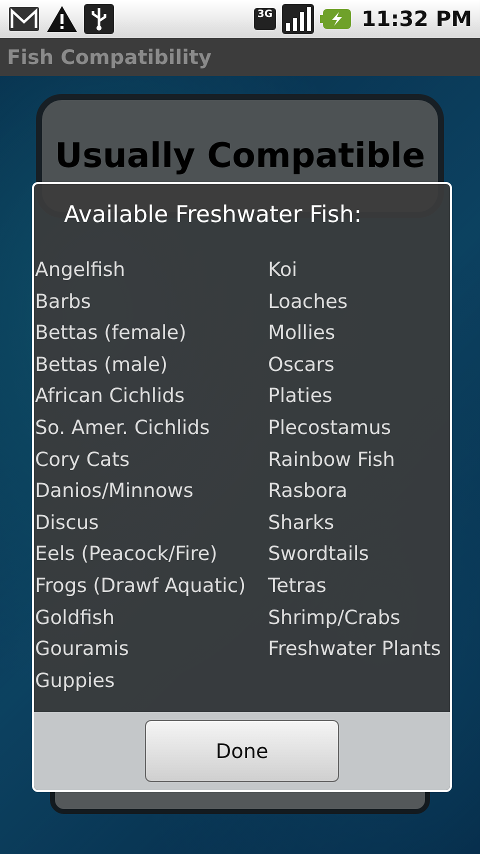 This screenshot has height=854, width=480. I want to click on fish-name: So. Amer. Cichlids, so click(122, 427).